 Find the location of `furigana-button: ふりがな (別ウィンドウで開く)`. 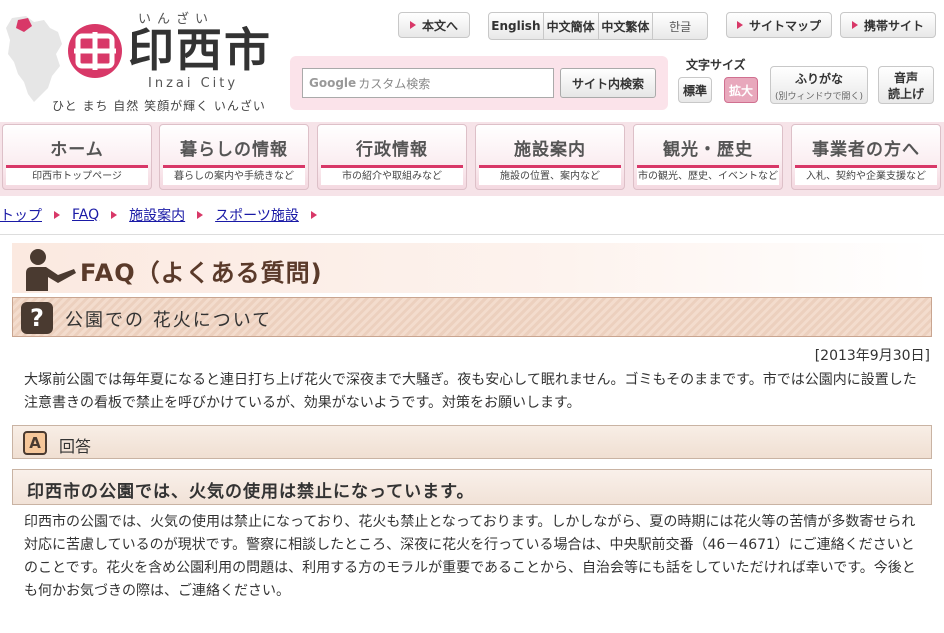

furigana-button: ふりがな (別ウィンドウで開く) is located at coordinates (819, 85).